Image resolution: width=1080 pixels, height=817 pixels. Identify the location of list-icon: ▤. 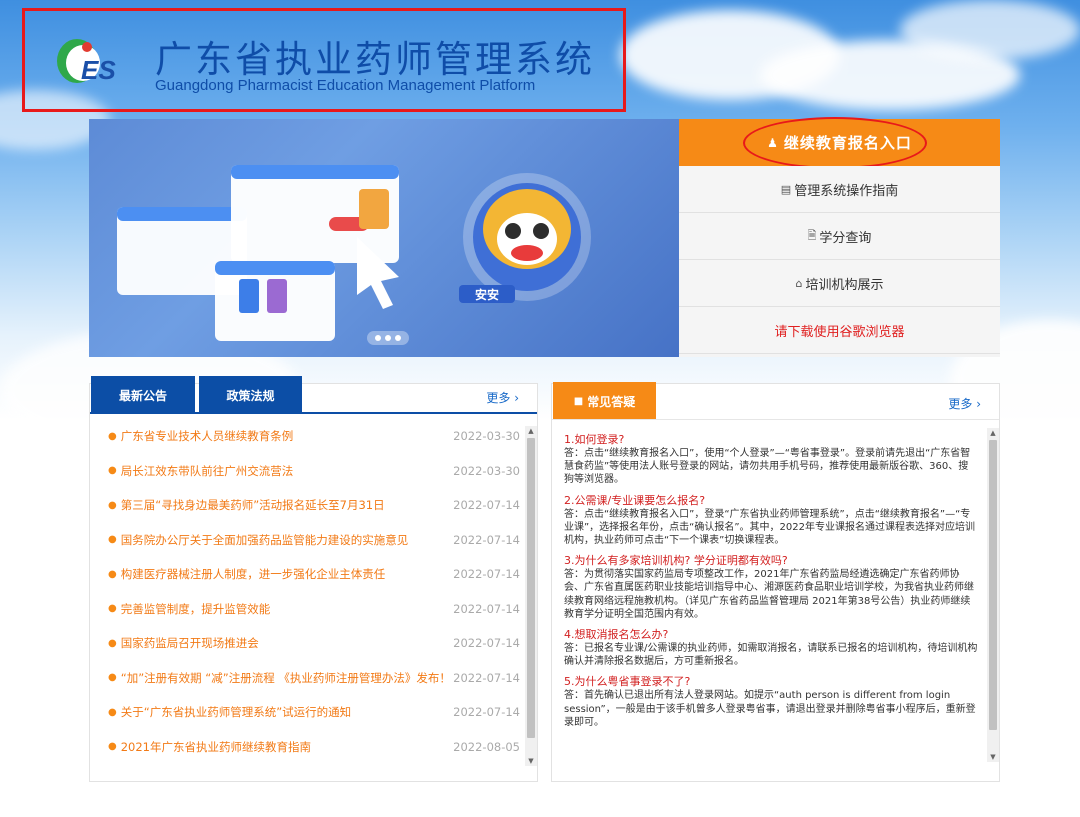
(786, 189).